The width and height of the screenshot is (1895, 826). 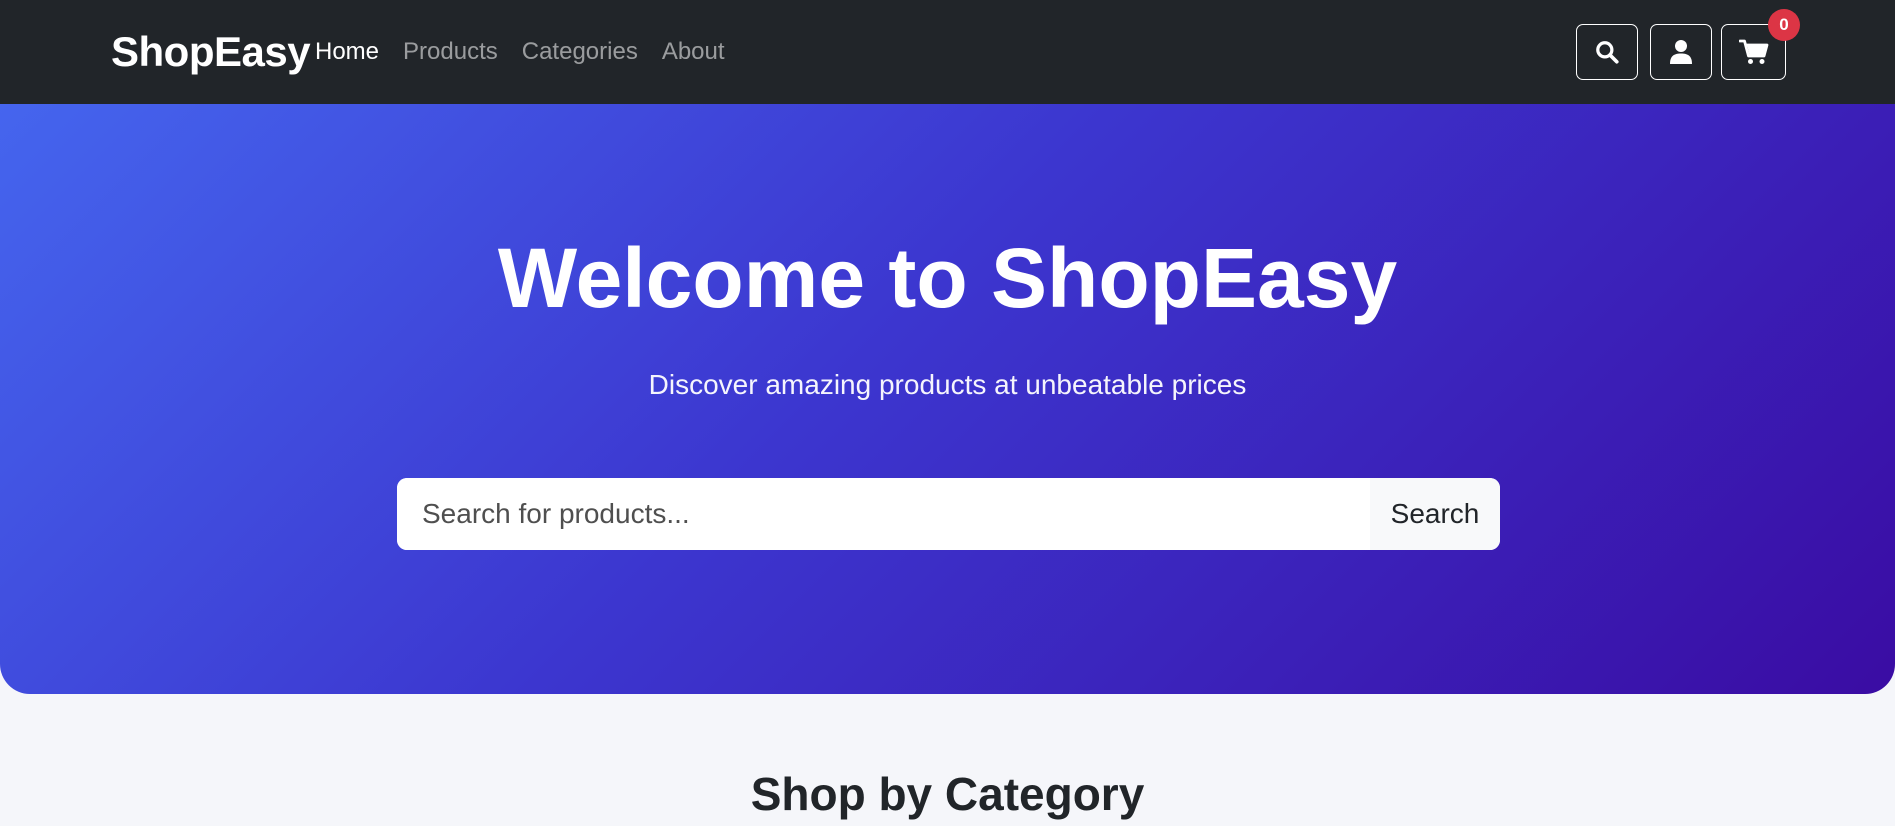 I want to click on user-icon, so click(x=1681, y=52).